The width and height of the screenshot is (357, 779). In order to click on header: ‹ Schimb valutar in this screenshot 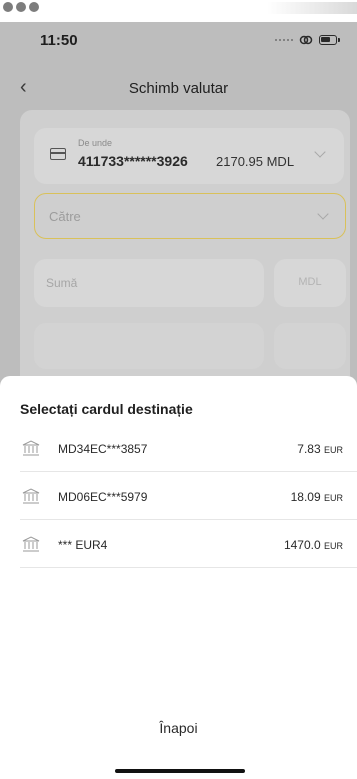, I will do `click(178, 87)`.